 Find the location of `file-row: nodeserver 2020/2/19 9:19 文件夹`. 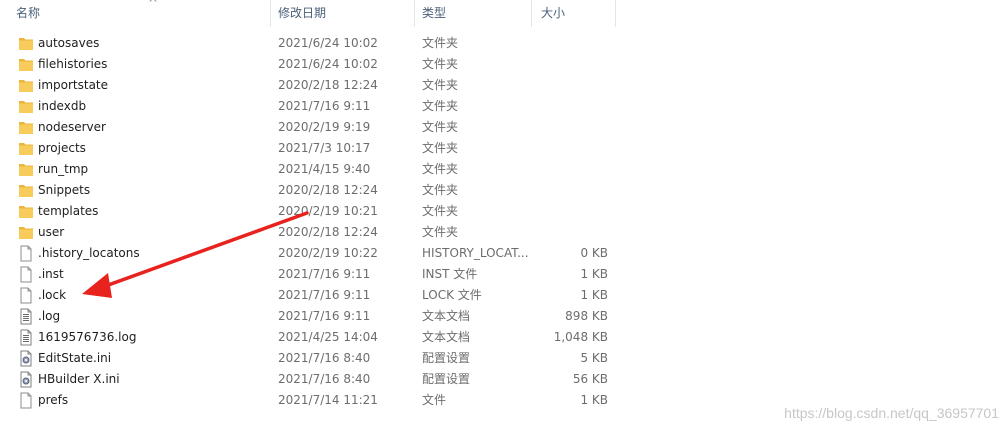

file-row: nodeserver 2020/2/19 9:19 文件夹 is located at coordinates (310, 127).